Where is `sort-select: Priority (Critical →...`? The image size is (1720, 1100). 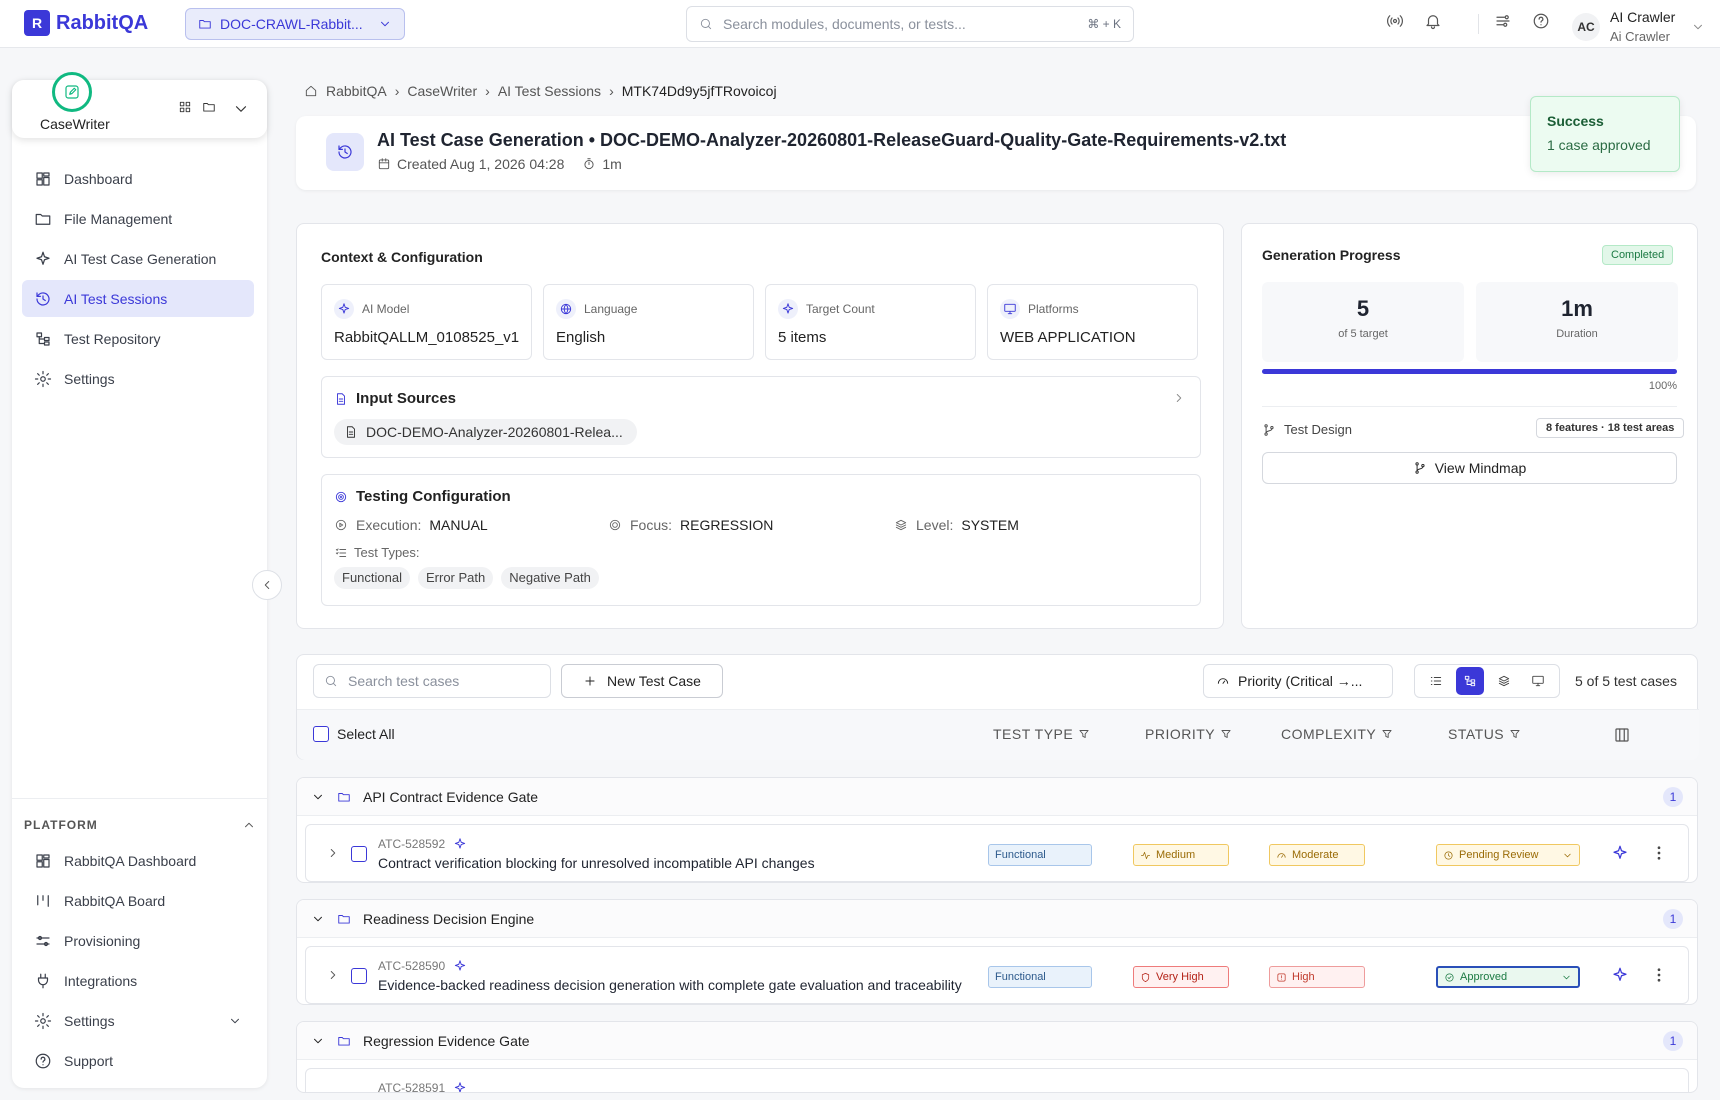 sort-select: Priority (Critical →... is located at coordinates (1298, 681).